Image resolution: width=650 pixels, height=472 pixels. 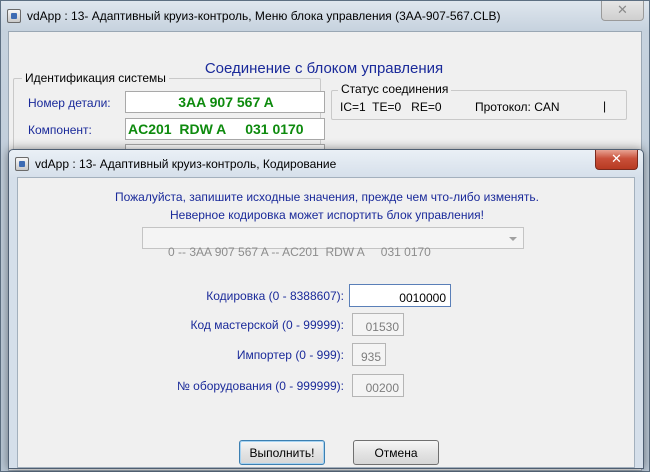 I want to click on identification-group-title: Идентификация системы, so click(x=95, y=78).